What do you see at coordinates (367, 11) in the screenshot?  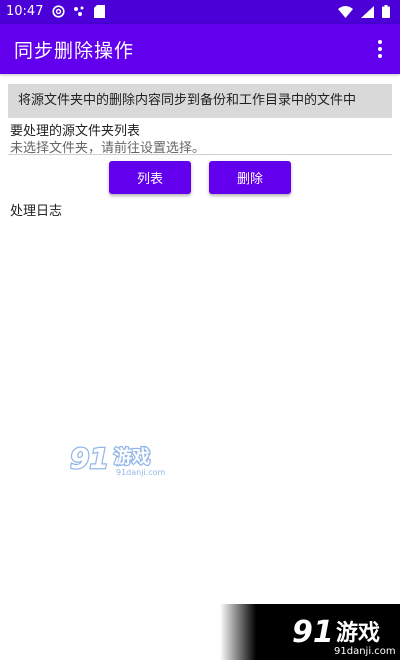 I see `signal-icon` at bounding box center [367, 11].